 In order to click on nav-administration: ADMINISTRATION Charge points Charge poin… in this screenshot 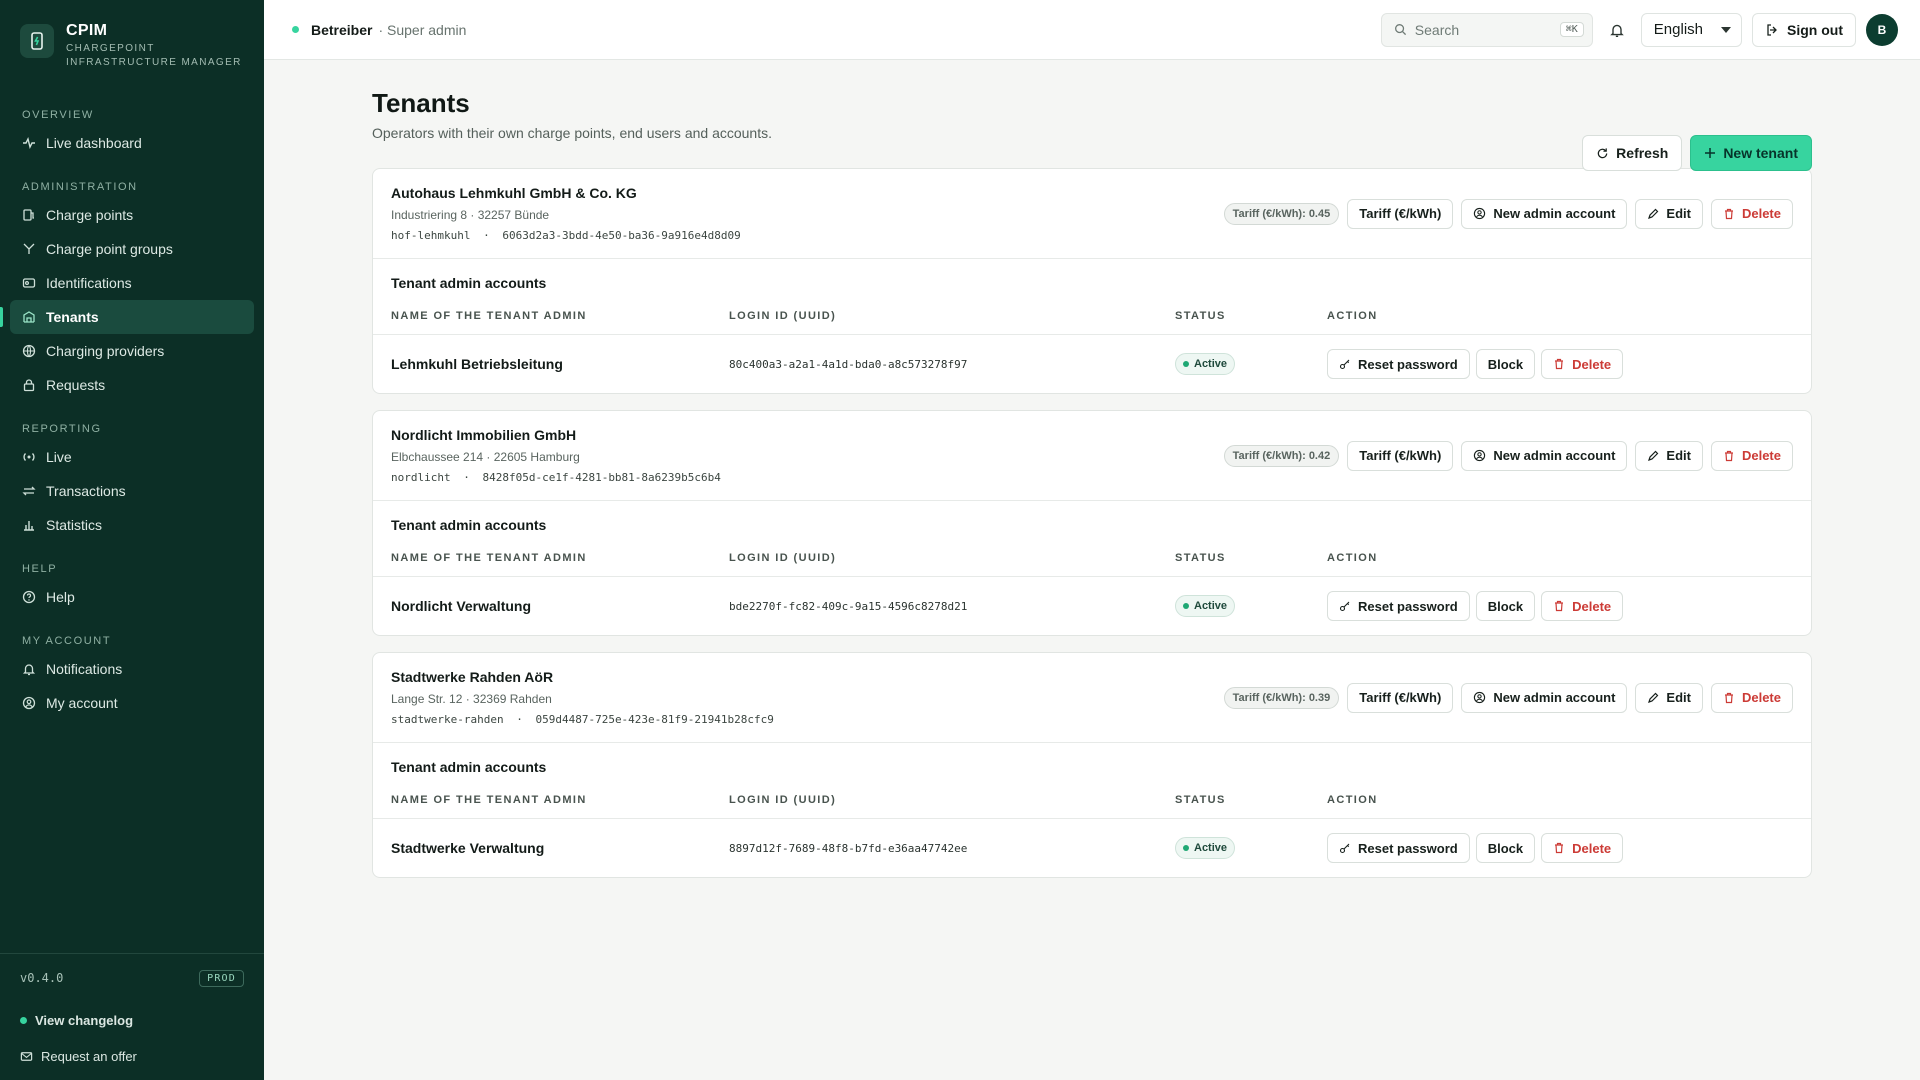, I will do `click(132, 289)`.